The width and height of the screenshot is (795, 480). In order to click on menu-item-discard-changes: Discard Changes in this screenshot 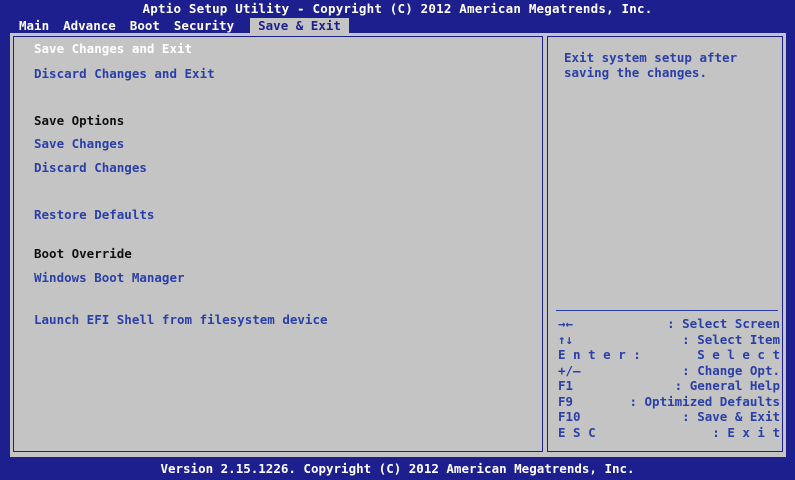, I will do `click(90, 167)`.